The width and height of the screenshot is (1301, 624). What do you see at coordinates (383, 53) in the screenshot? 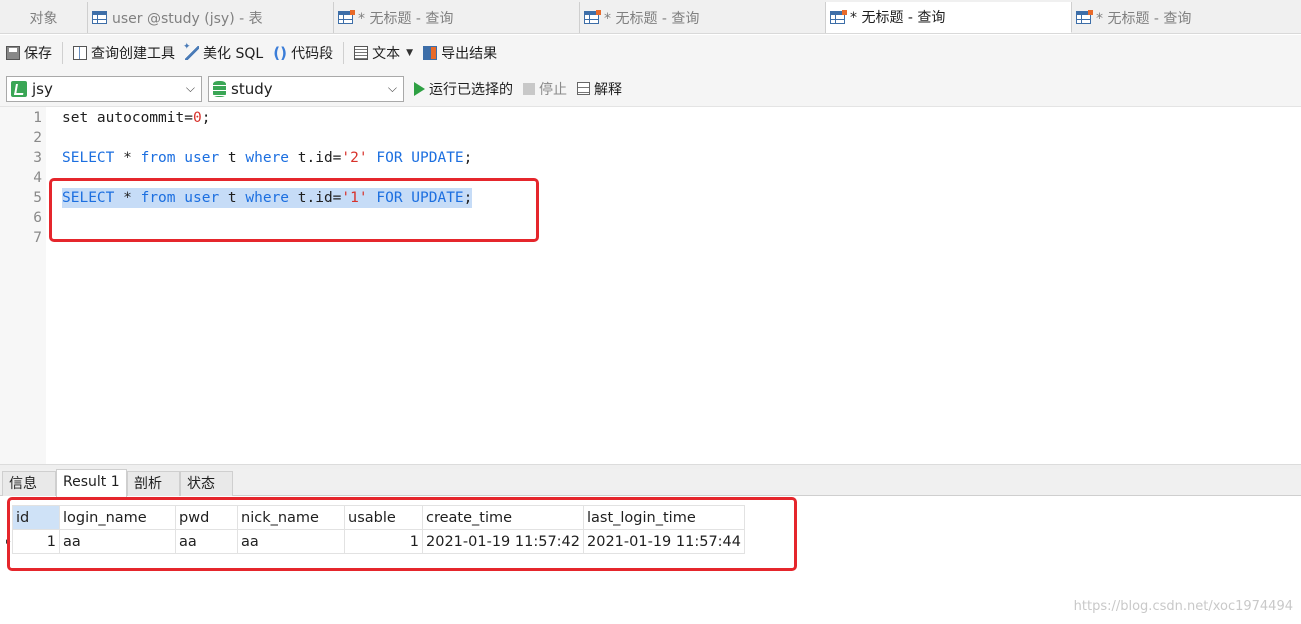
I see `text-button: 文本 ▼` at bounding box center [383, 53].